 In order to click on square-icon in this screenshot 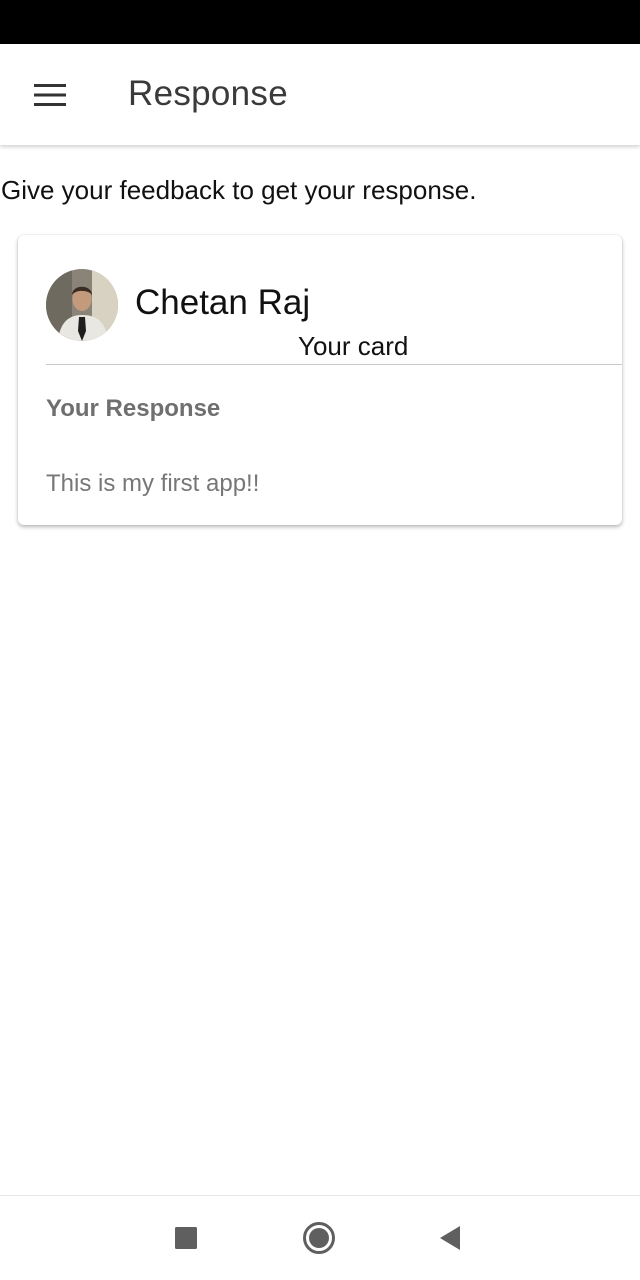, I will do `click(186, 1238)`.